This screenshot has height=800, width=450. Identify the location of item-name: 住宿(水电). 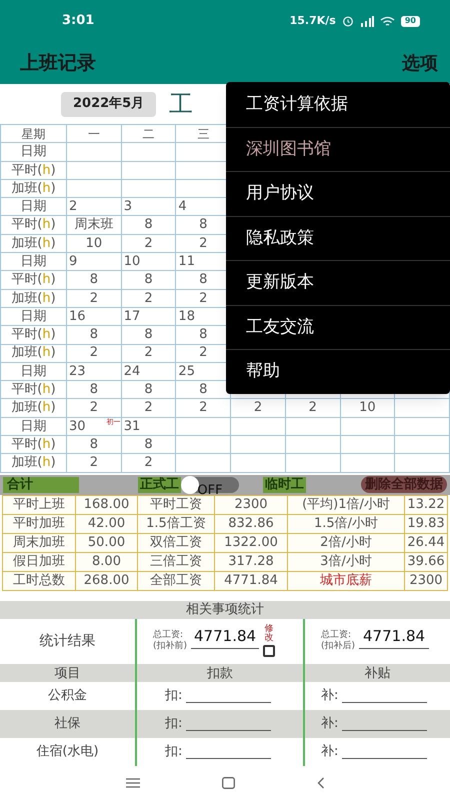
(67, 751).